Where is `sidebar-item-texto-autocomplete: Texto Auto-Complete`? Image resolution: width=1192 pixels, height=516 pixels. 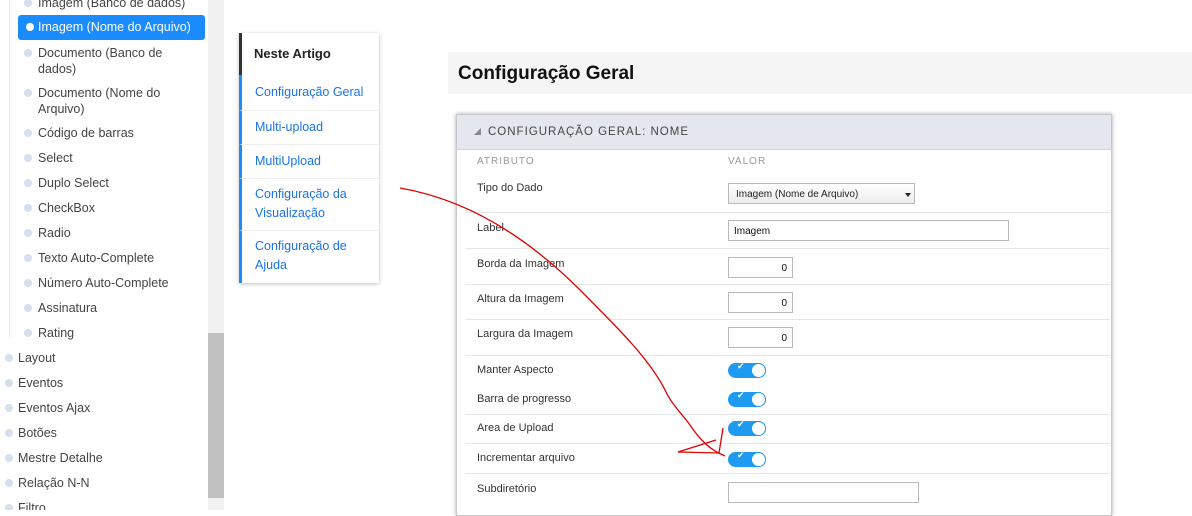
sidebar-item-texto-autocomplete: Texto Auto-Complete is located at coordinates (111, 258).